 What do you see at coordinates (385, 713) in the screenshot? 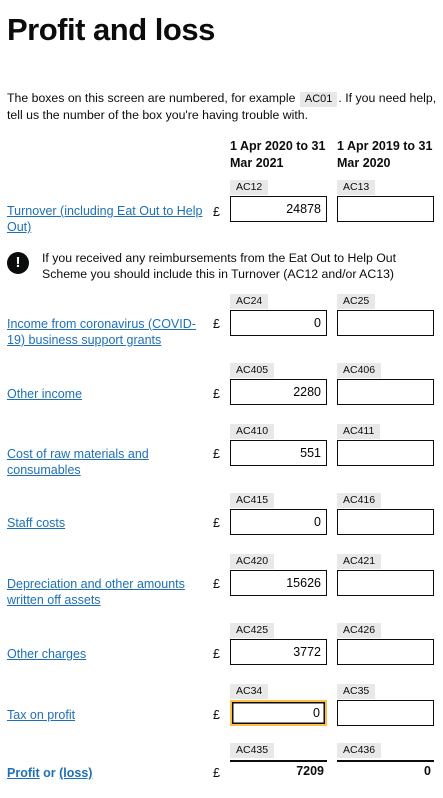
I see `tax-on-profit-previous-input` at bounding box center [385, 713].